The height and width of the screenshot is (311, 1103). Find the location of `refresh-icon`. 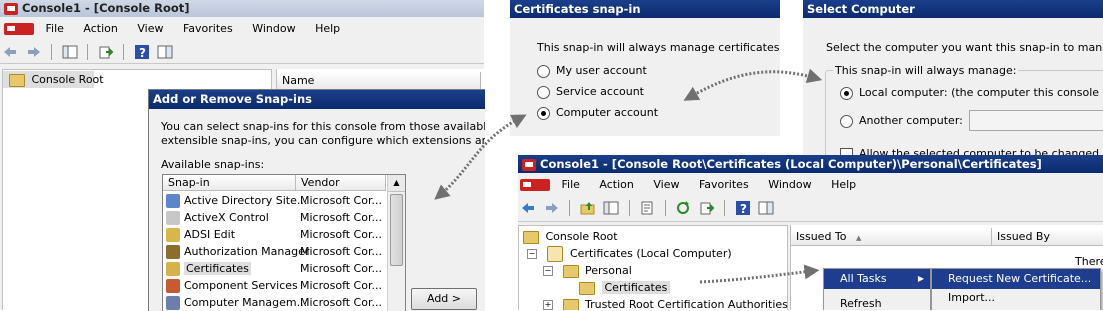

refresh-icon is located at coordinates (683, 208).